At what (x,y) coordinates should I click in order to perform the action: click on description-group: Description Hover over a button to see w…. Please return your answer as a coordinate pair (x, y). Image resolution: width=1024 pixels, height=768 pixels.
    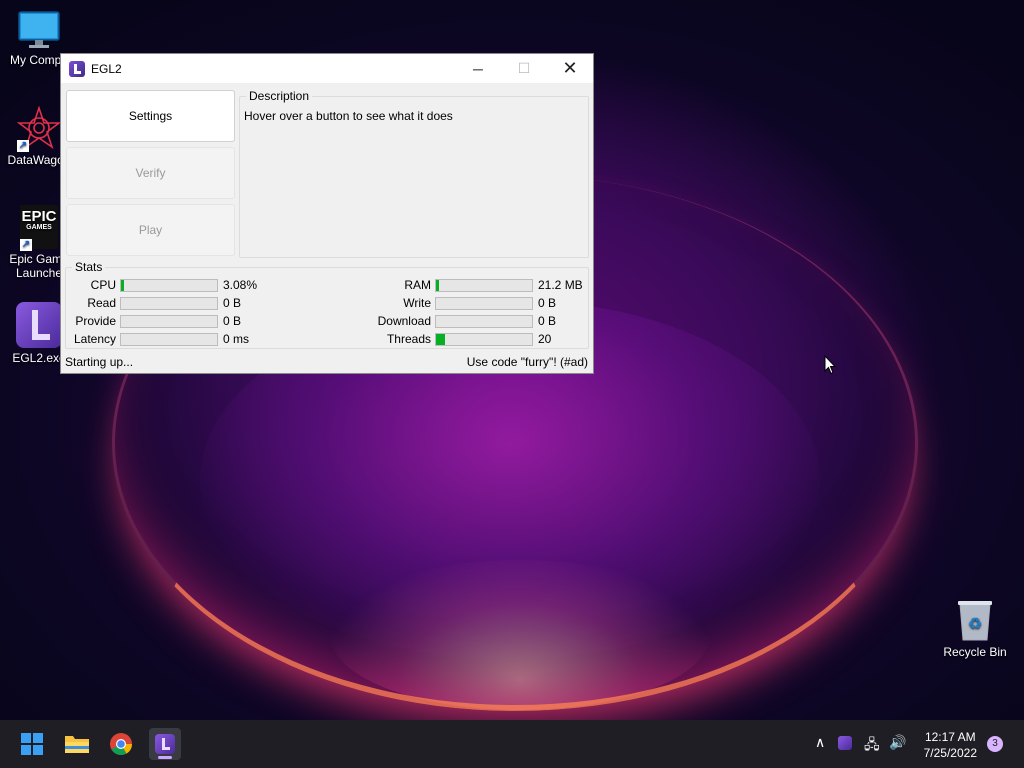
    Looking at the image, I should click on (414, 173).